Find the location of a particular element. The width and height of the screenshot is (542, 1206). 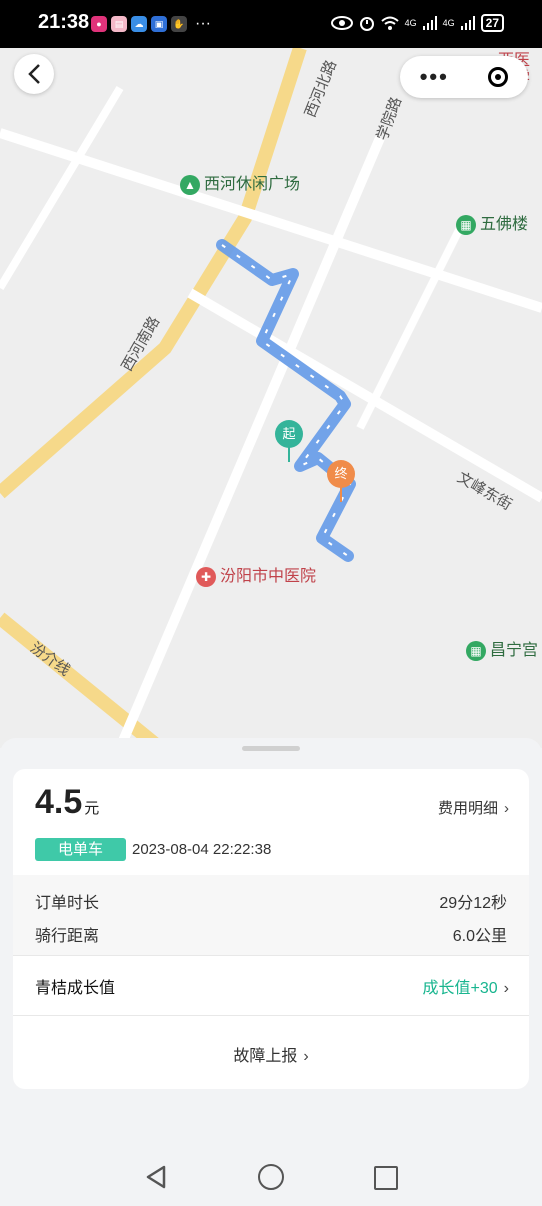

app-notification-icon: ✋ is located at coordinates (179, 24).